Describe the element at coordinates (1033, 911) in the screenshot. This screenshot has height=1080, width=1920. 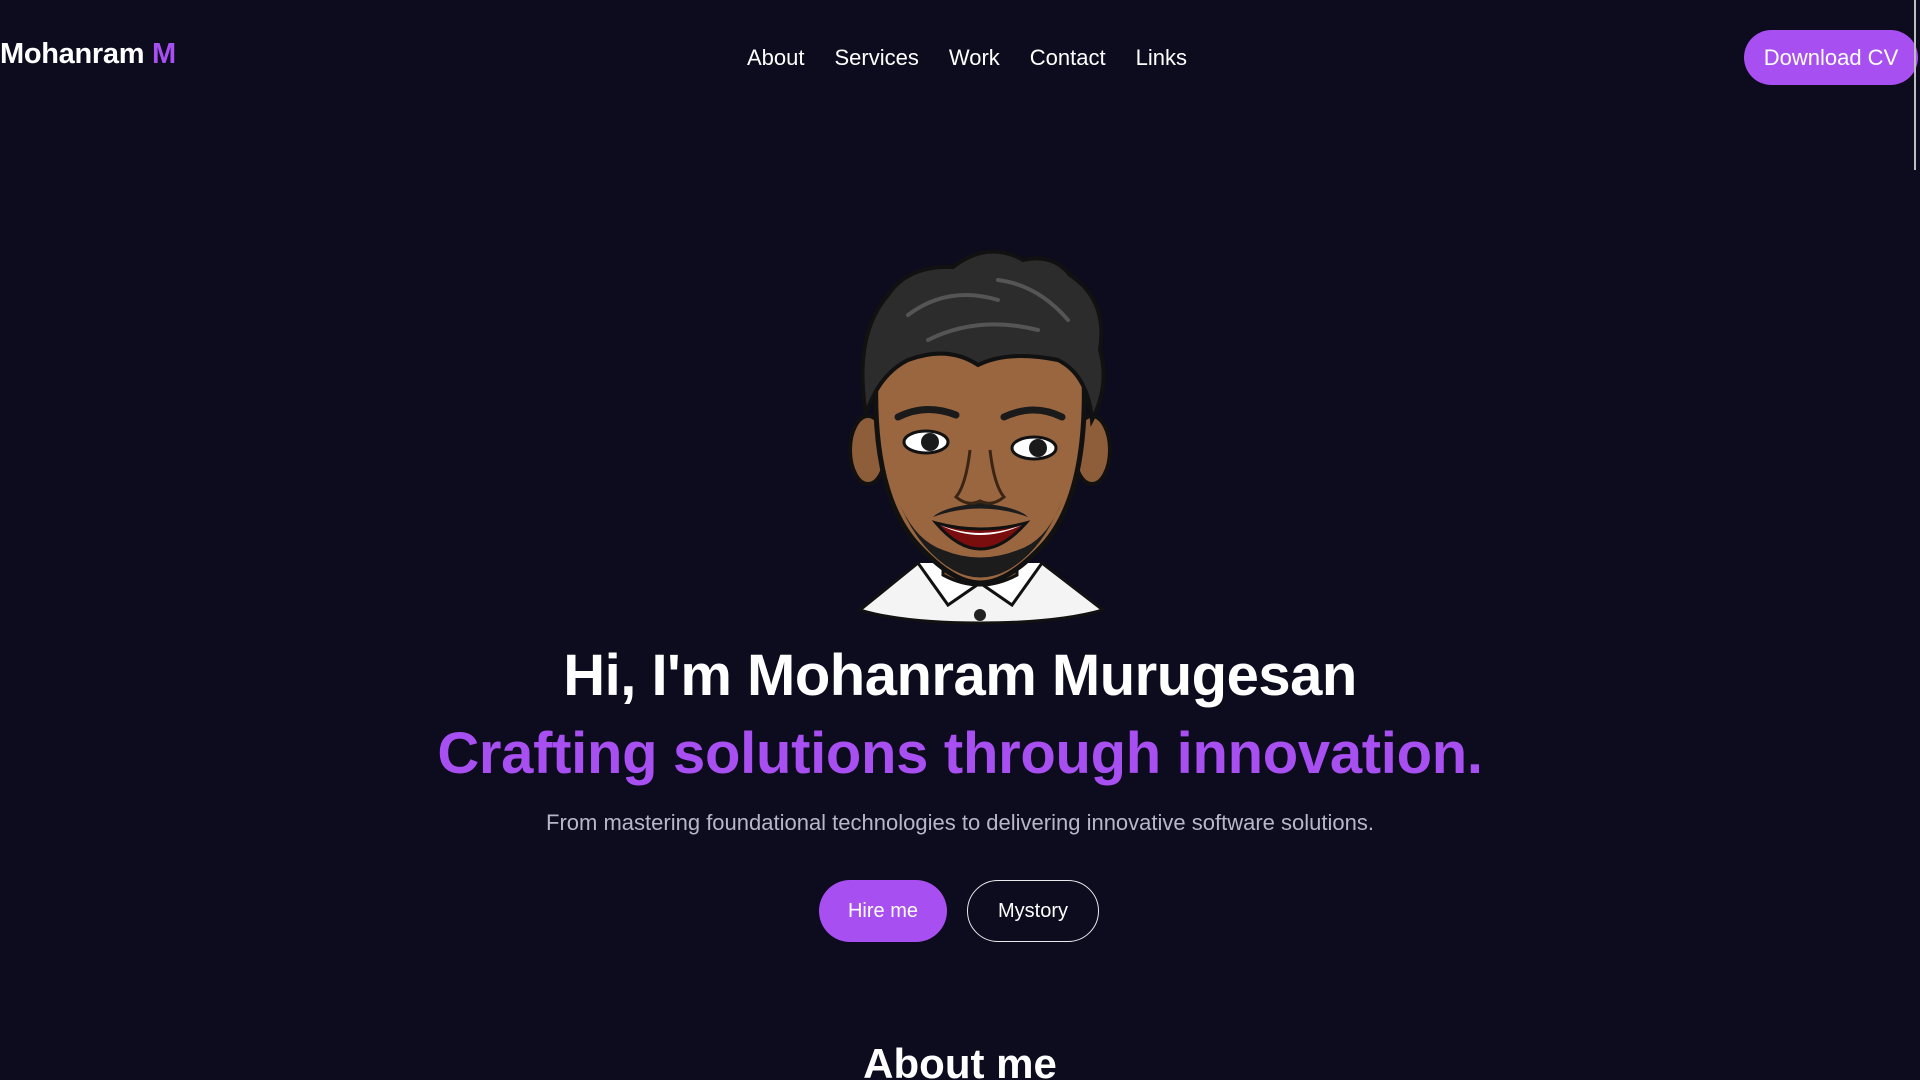
I see `mystory-button: Mystory` at that location.